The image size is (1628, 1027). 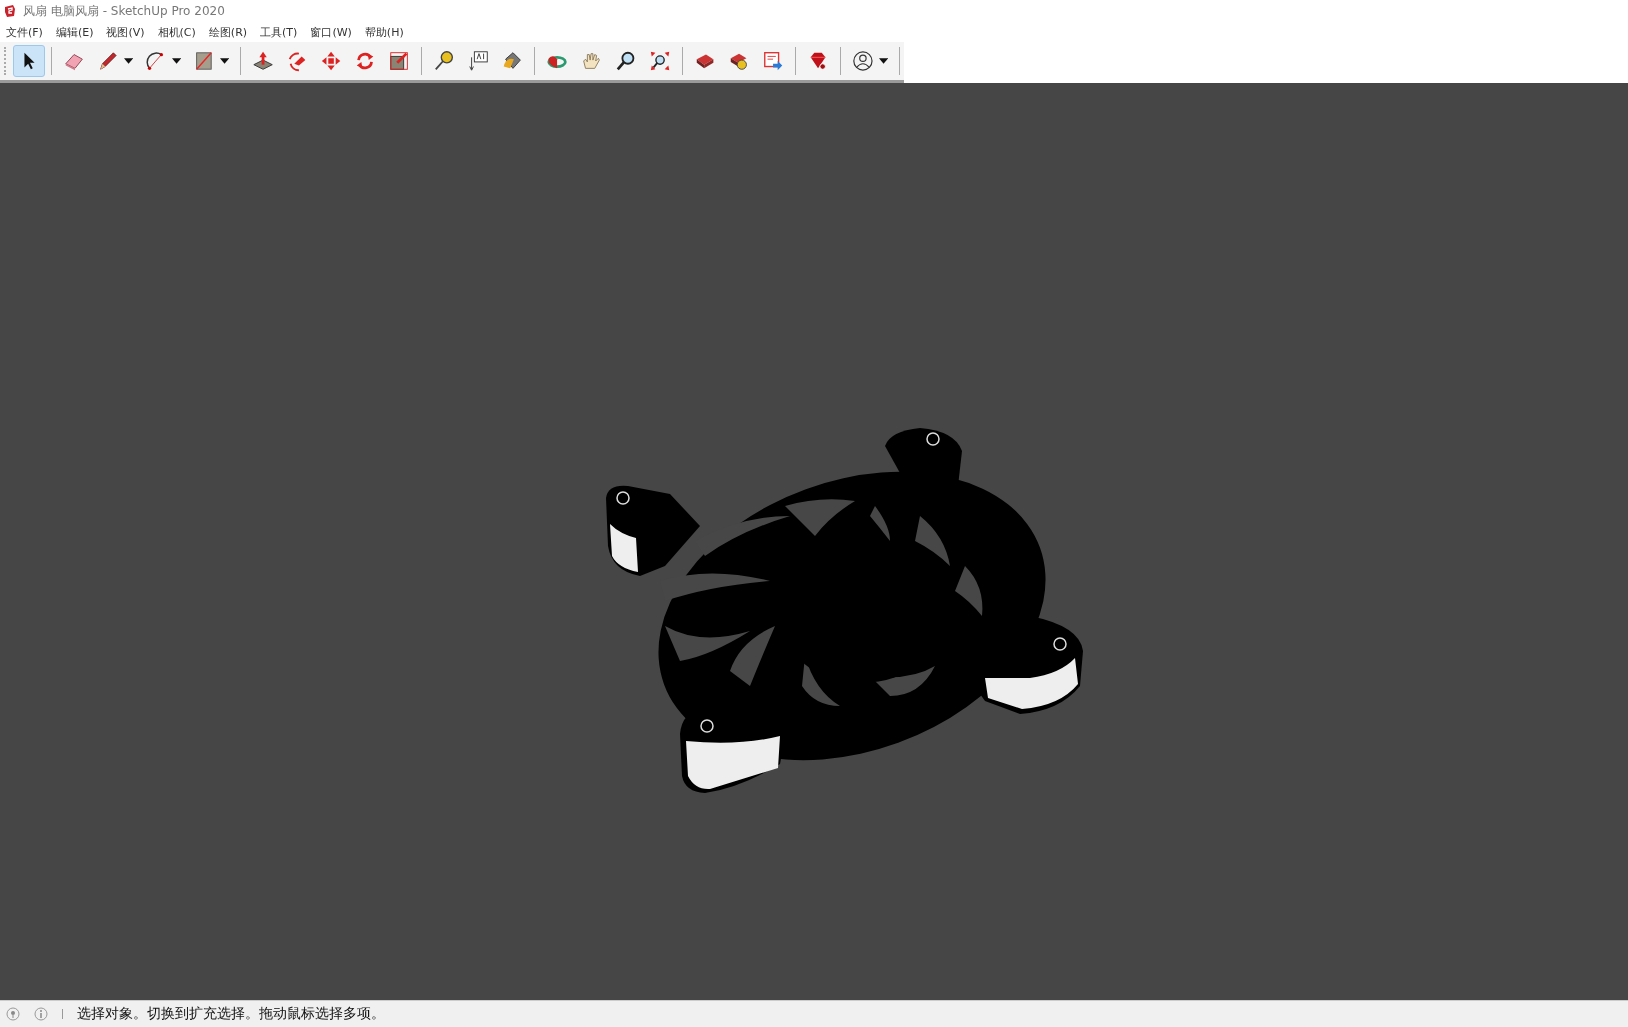 What do you see at coordinates (478, 61) in the screenshot?
I see `text-label-icon` at bounding box center [478, 61].